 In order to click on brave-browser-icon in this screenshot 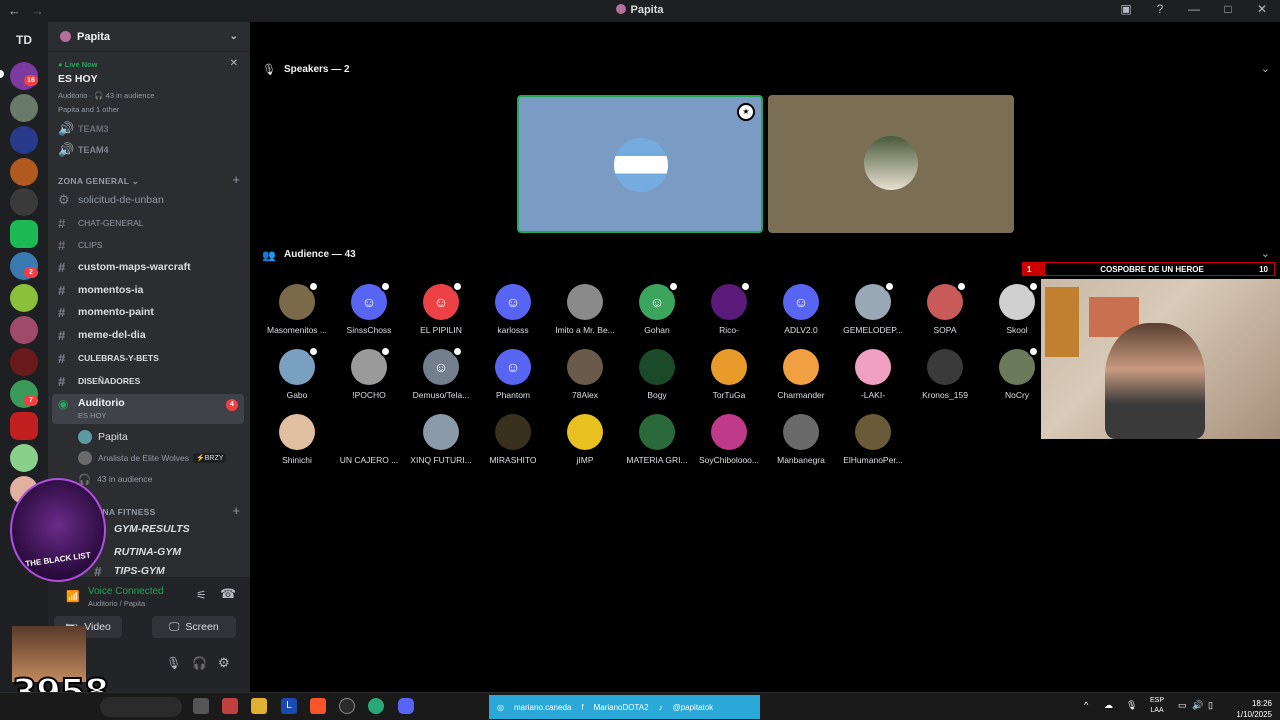, I will do `click(318, 706)`.